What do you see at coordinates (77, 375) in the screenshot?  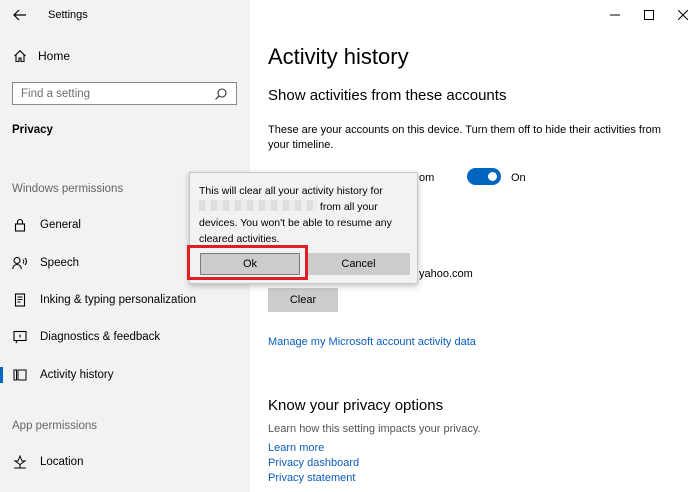 I see `sidebar-item-label: Activity history` at bounding box center [77, 375].